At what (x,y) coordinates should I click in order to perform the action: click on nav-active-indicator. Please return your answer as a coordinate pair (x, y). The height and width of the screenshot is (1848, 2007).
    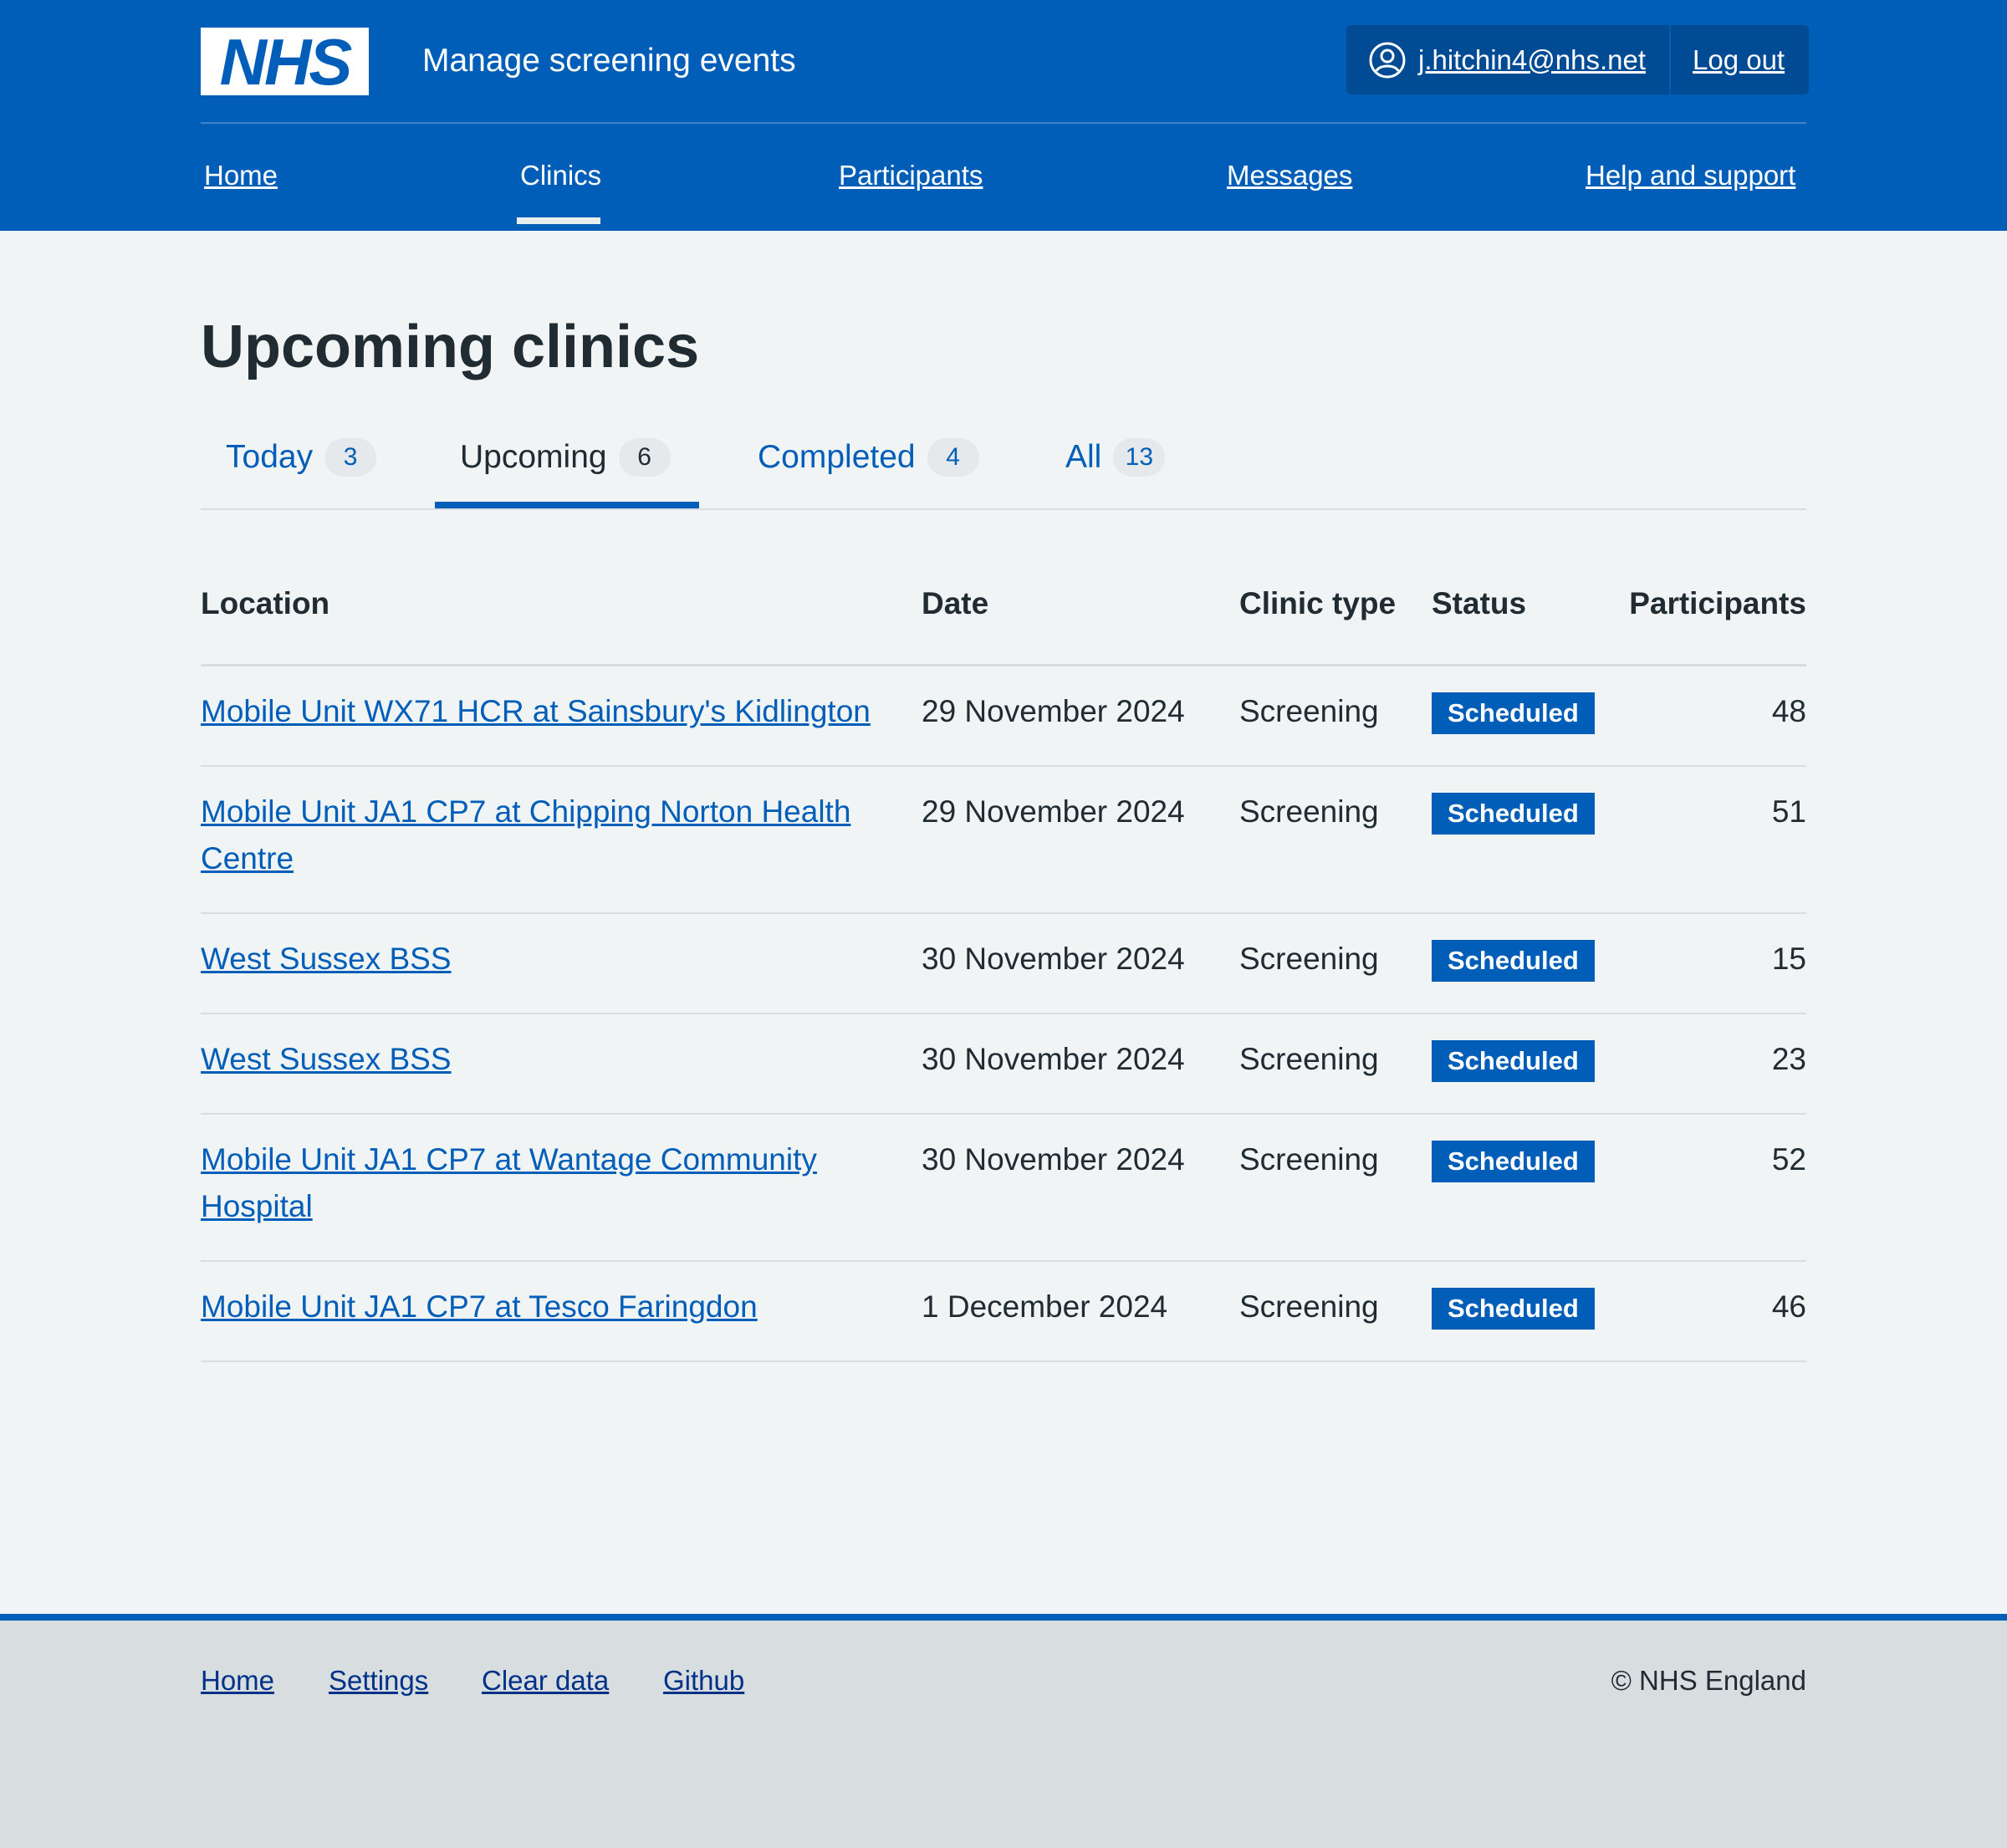
    Looking at the image, I should click on (559, 220).